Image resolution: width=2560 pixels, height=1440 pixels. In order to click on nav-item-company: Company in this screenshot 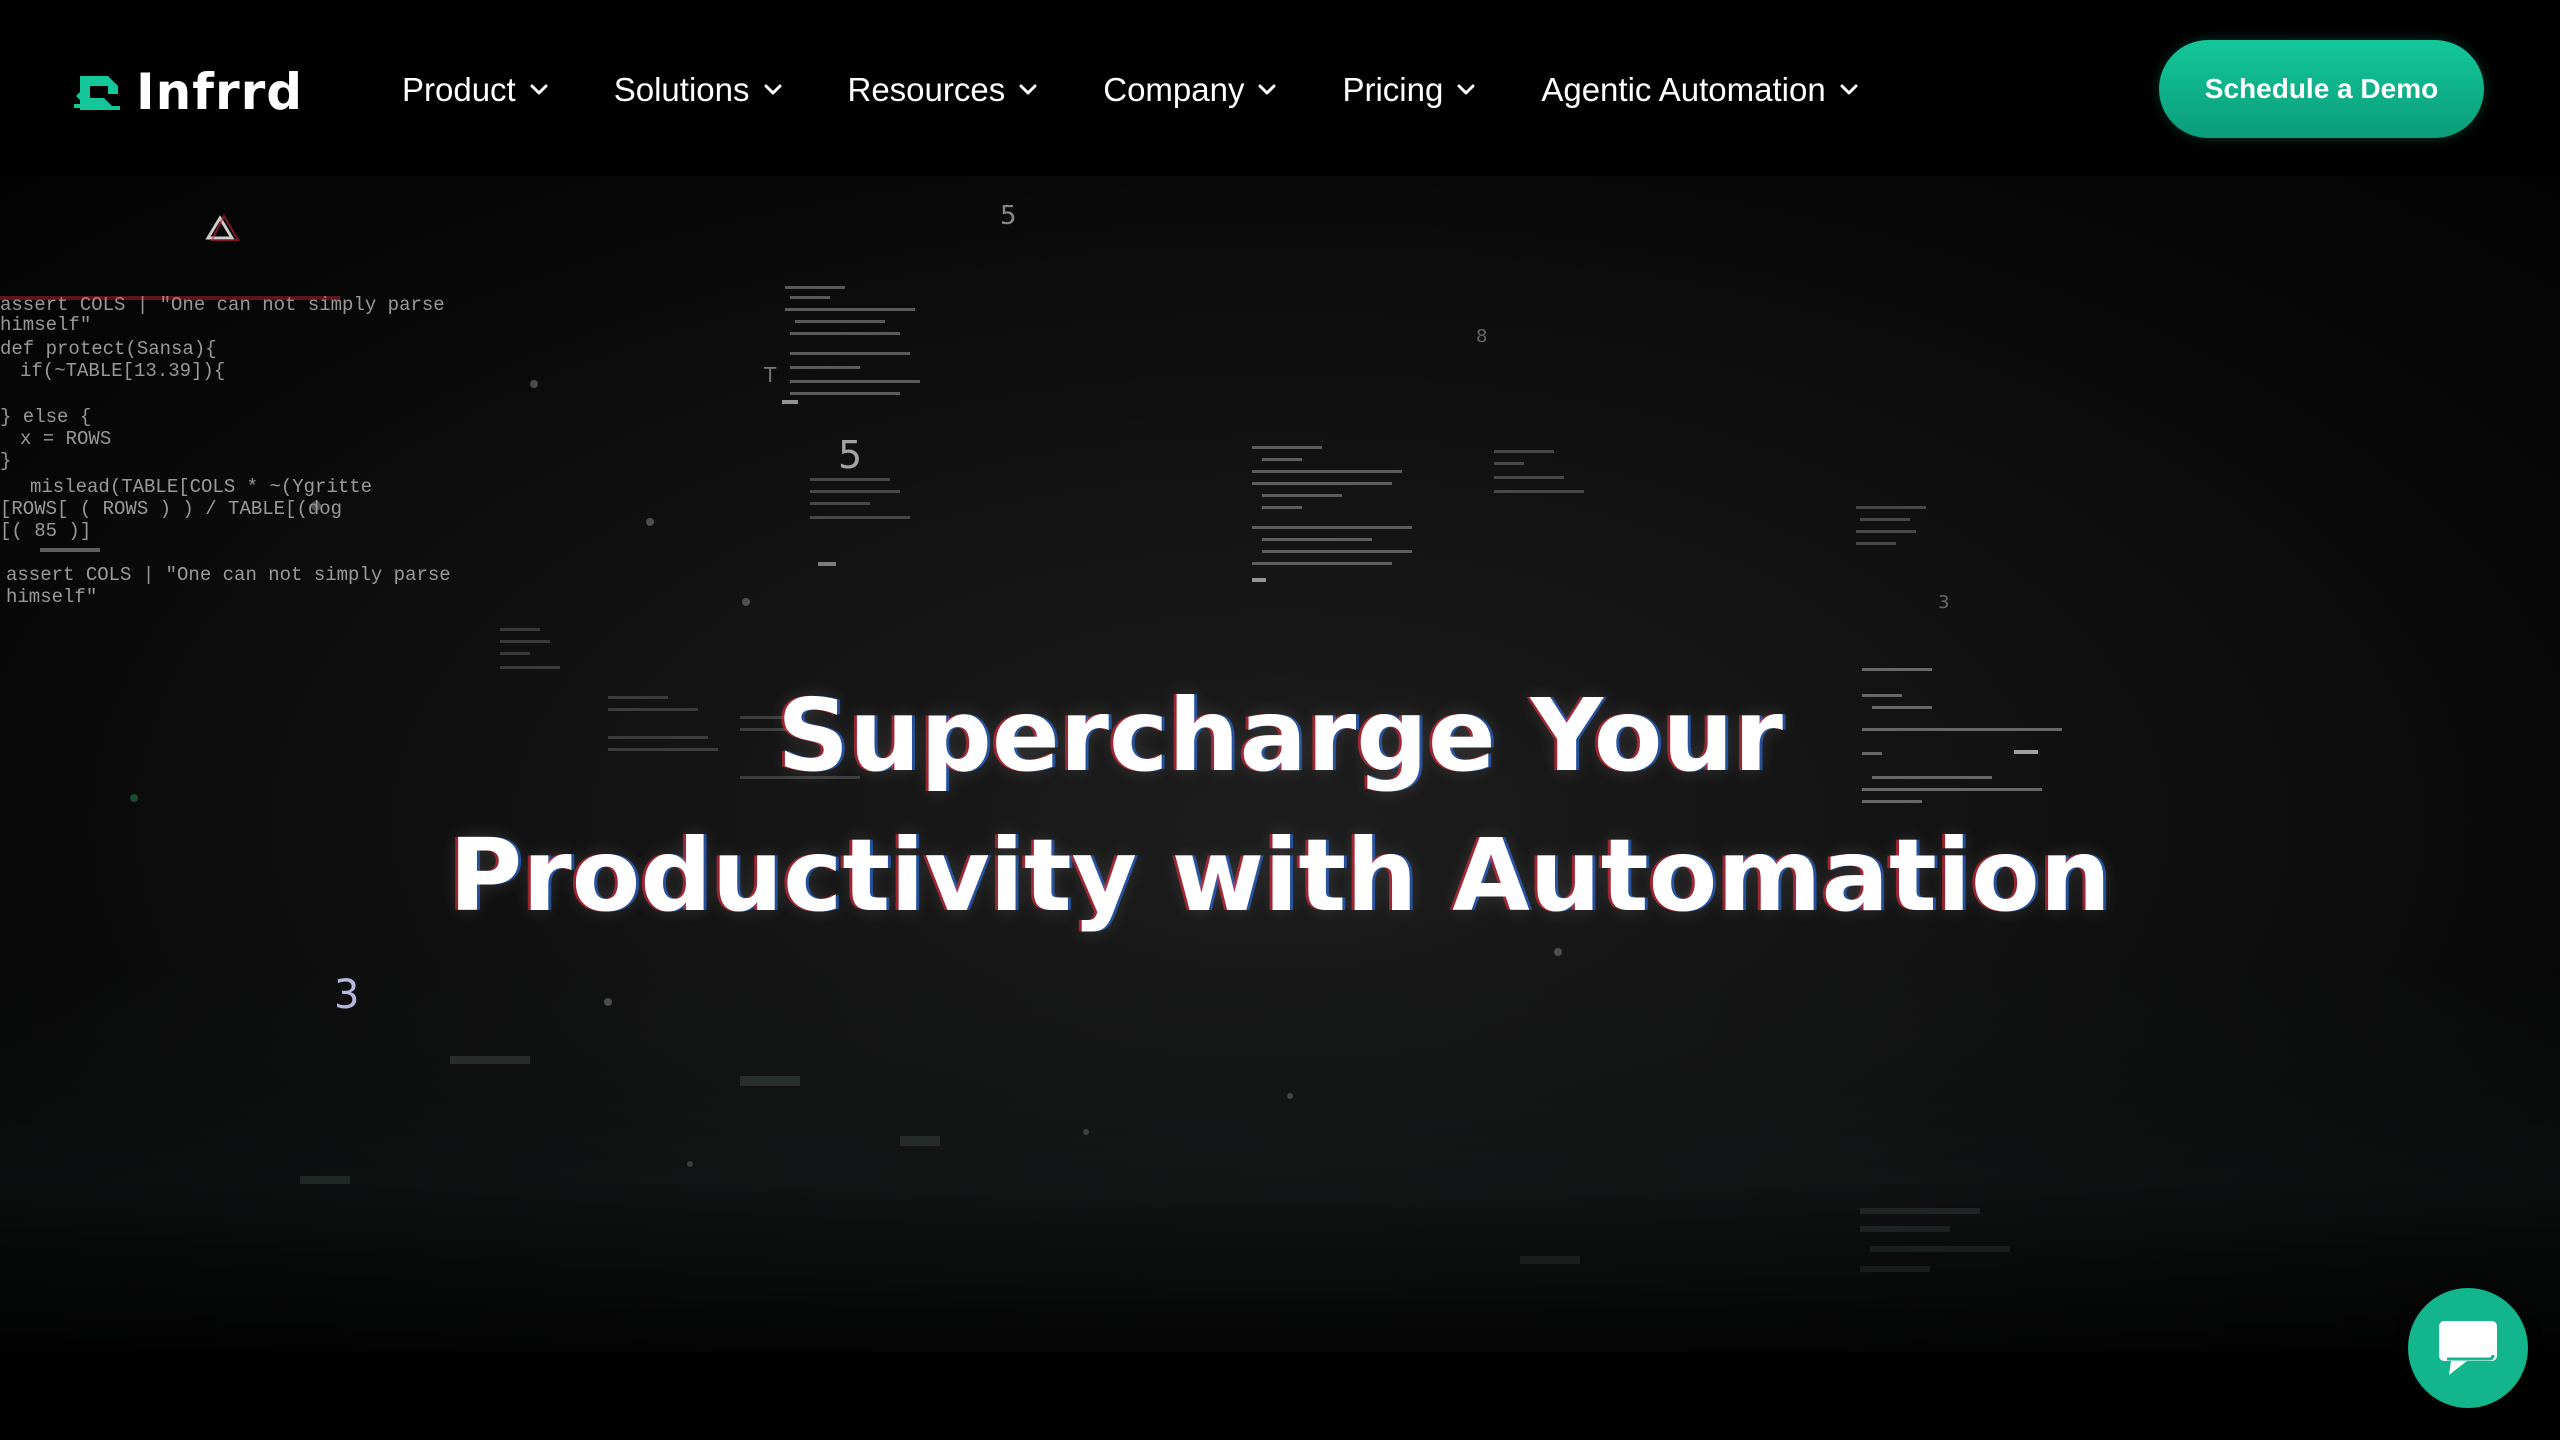, I will do `click(1189, 90)`.